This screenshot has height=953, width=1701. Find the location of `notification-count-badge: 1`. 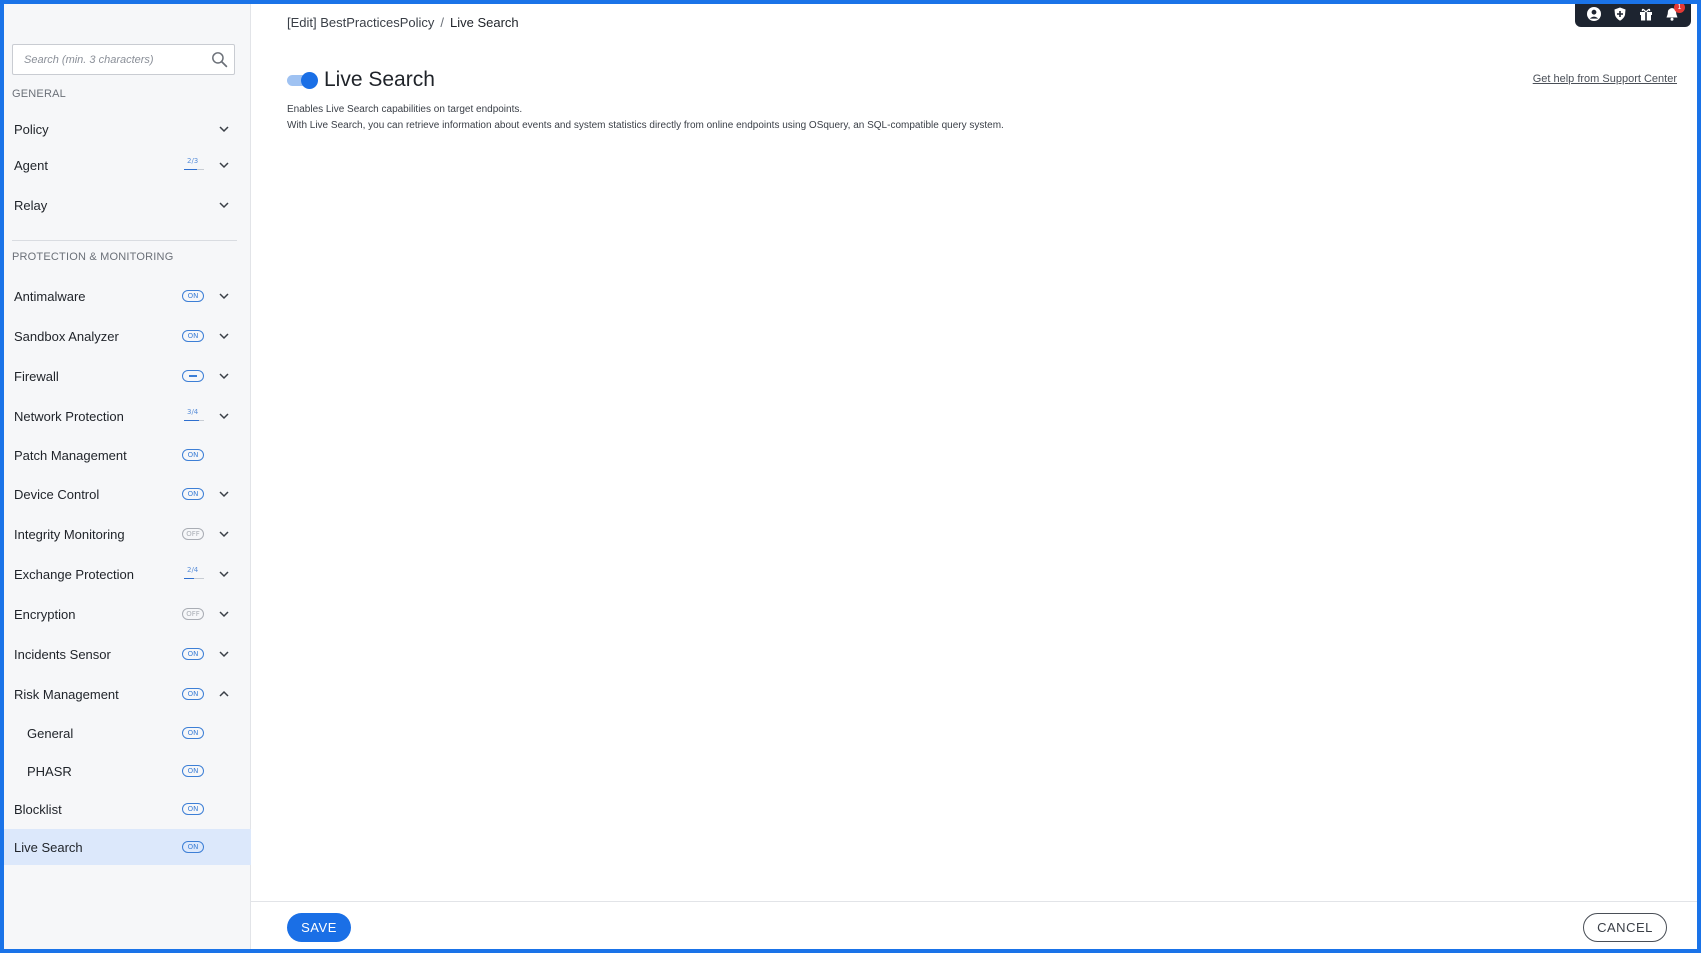

notification-count-badge: 1 is located at coordinates (1679, 7).